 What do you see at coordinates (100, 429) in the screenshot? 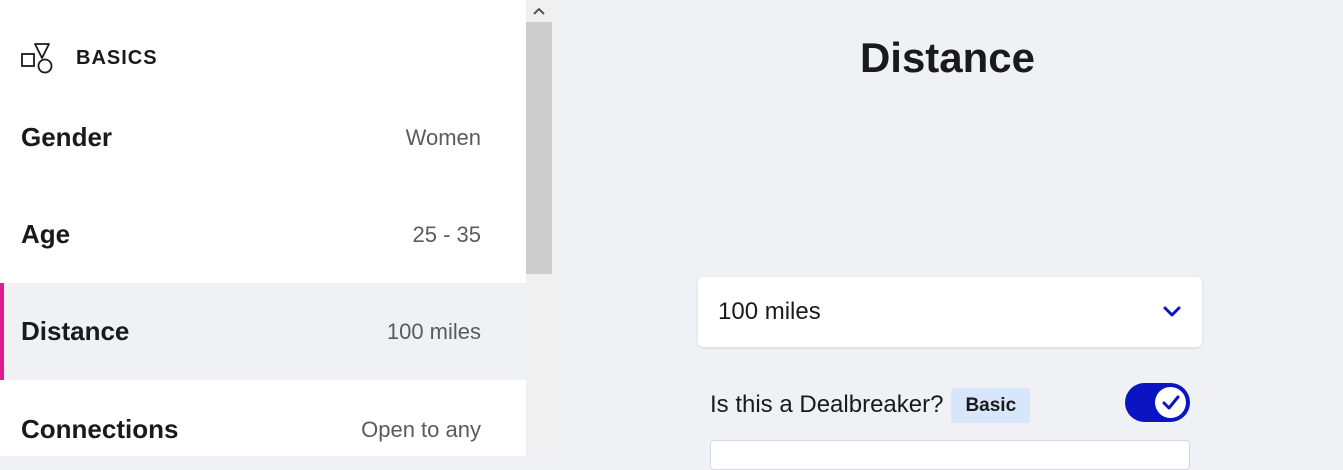
I see `sidebar-item-label: Connections` at bounding box center [100, 429].